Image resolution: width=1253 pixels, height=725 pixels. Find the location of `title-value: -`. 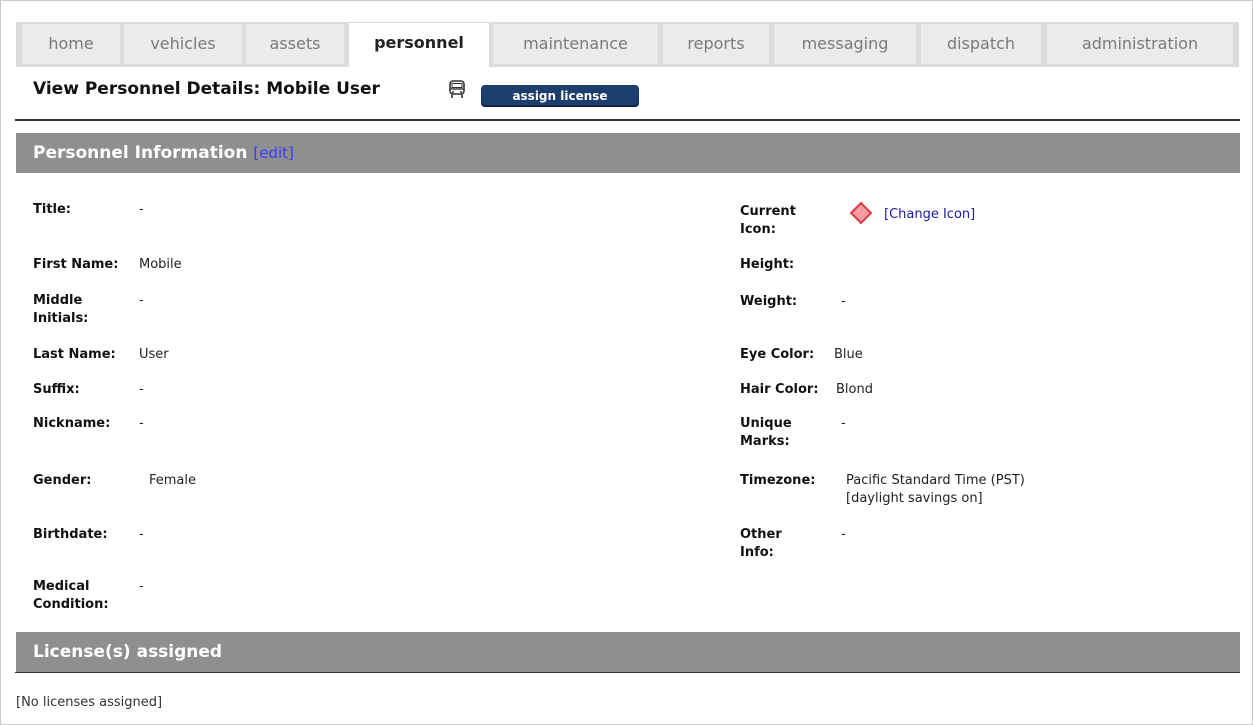

title-value: - is located at coordinates (141, 209).